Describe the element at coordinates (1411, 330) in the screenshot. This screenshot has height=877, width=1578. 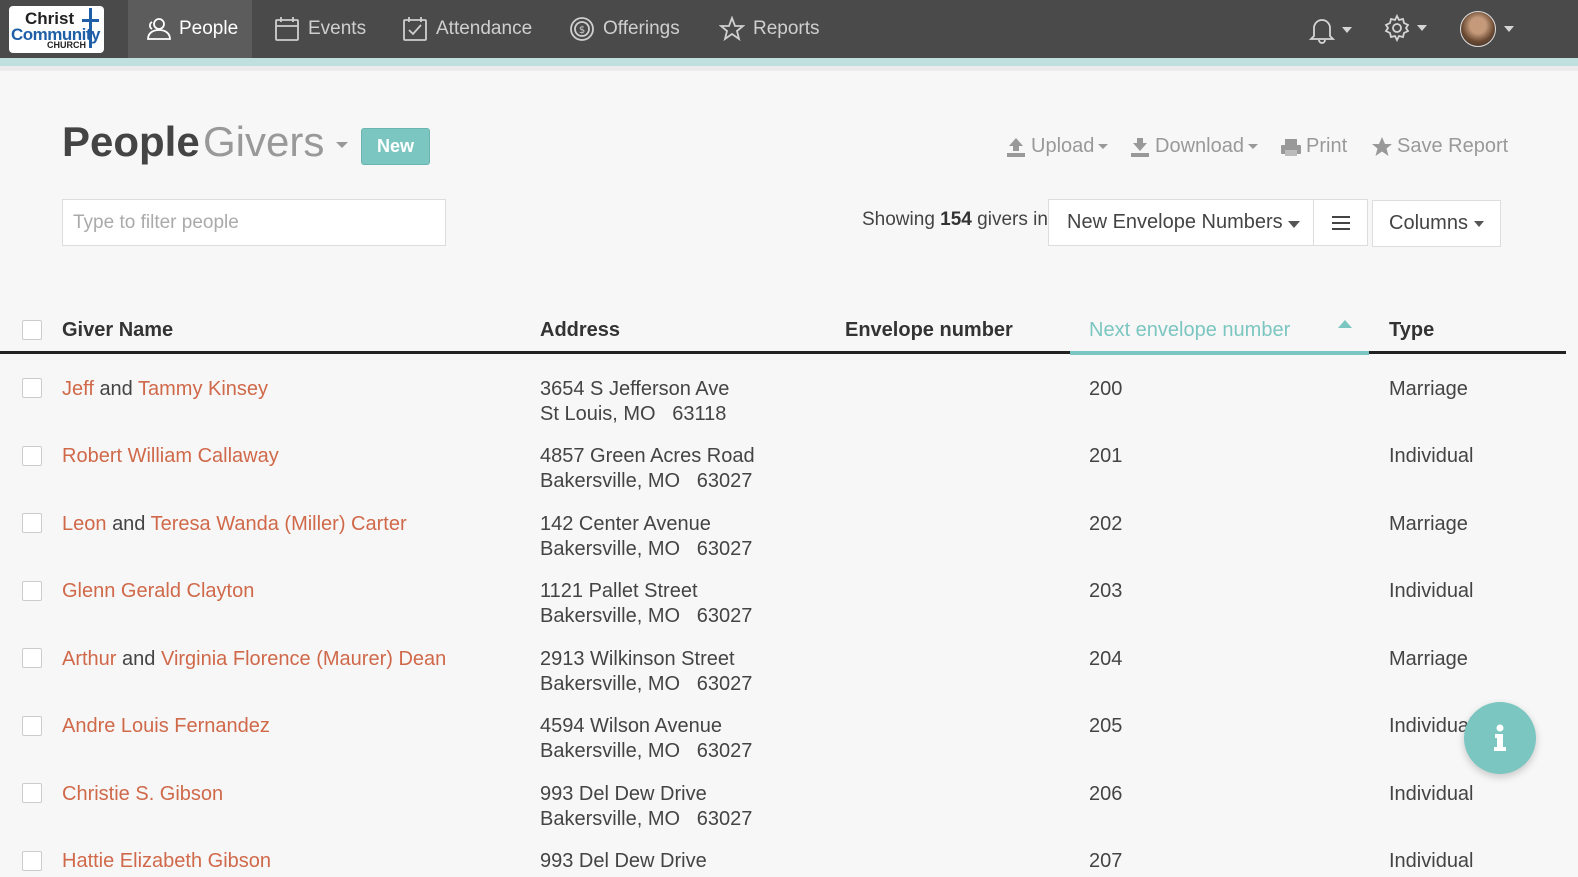
I see `column-header-type: Type` at that location.